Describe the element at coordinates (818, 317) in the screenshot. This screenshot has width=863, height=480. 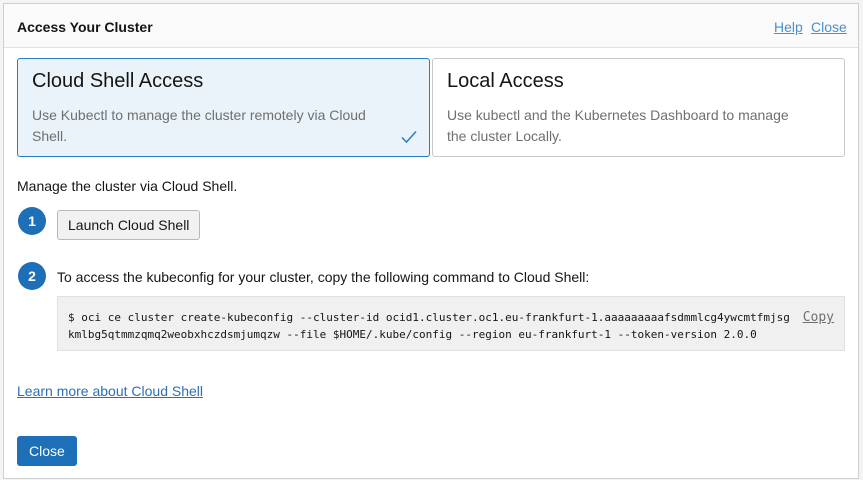
I see `copy-command-link: Copy` at that location.